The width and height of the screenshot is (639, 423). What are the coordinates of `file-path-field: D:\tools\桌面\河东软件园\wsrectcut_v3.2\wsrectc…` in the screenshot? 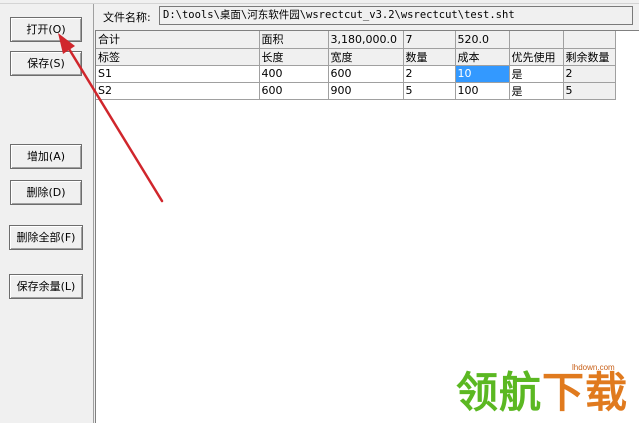 It's located at (396, 15).